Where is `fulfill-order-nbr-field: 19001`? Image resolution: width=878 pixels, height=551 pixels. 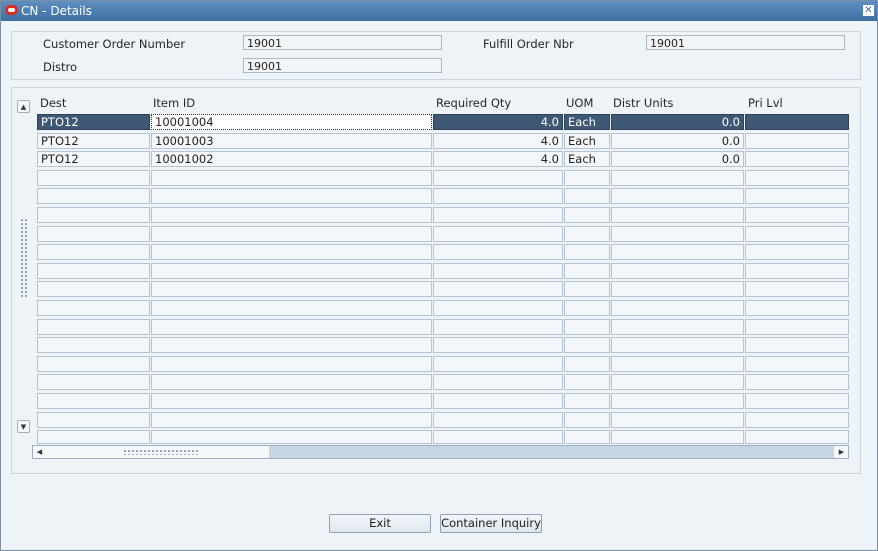
fulfill-order-nbr-field: 19001 is located at coordinates (745, 42).